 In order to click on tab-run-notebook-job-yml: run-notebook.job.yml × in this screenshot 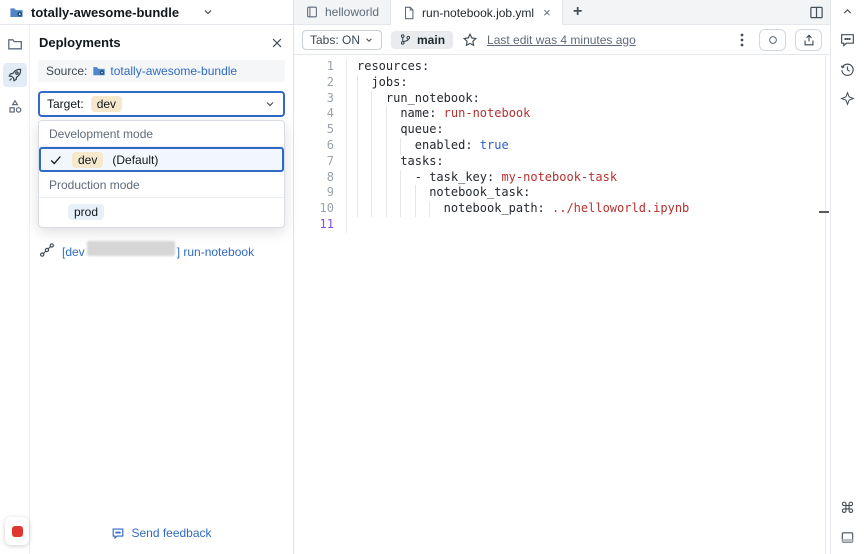, I will do `click(477, 12)`.